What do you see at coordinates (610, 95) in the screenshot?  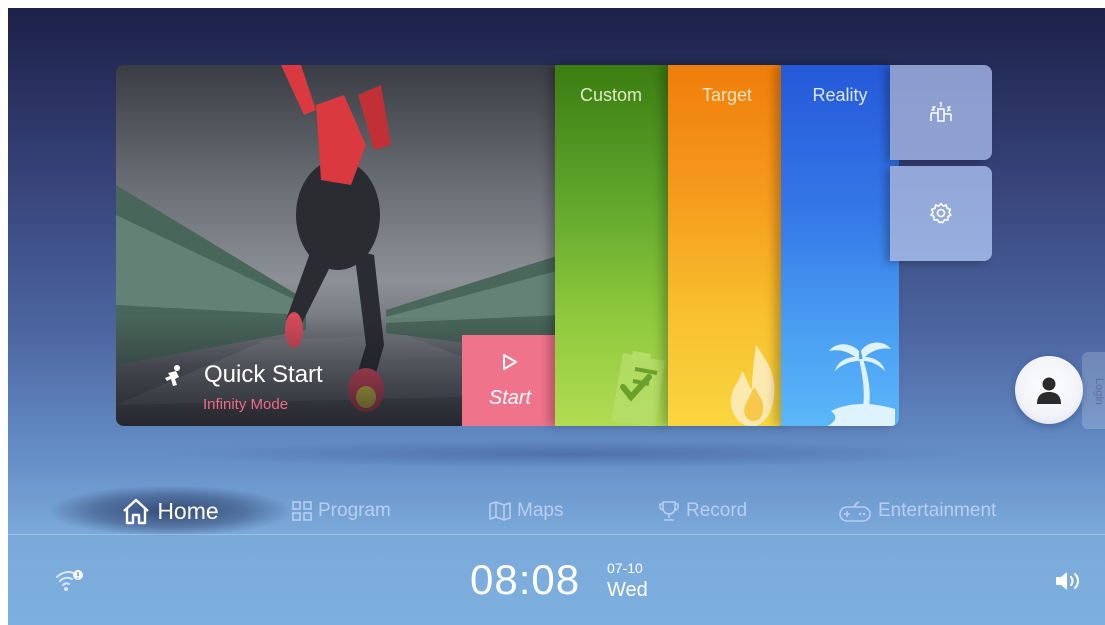 I see `custom-label: Custom` at bounding box center [610, 95].